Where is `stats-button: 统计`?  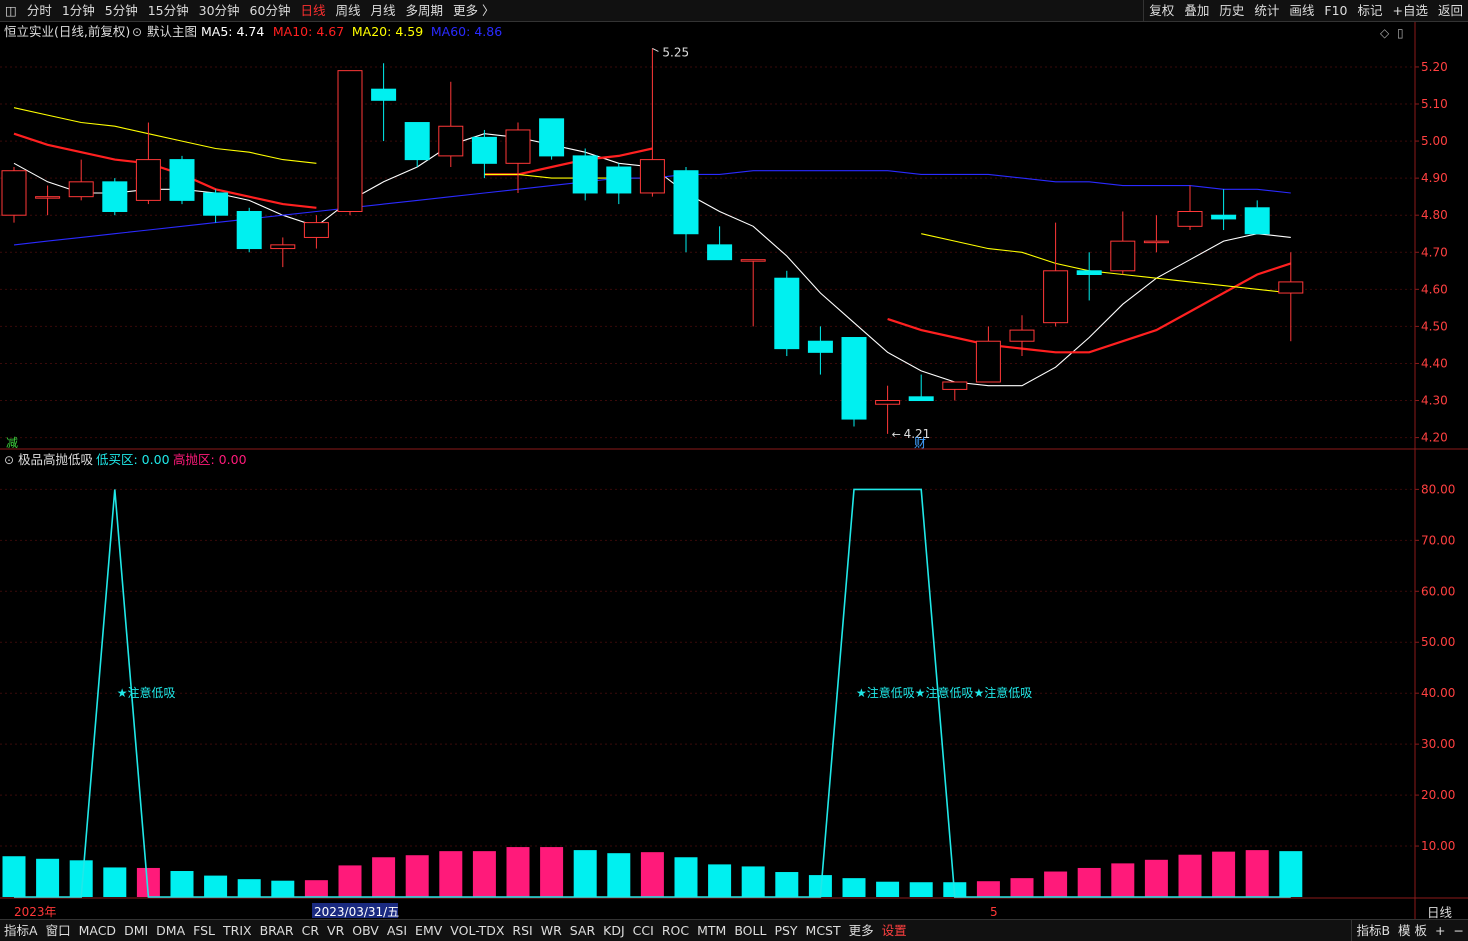 stats-button: 统计 is located at coordinates (1266, 11).